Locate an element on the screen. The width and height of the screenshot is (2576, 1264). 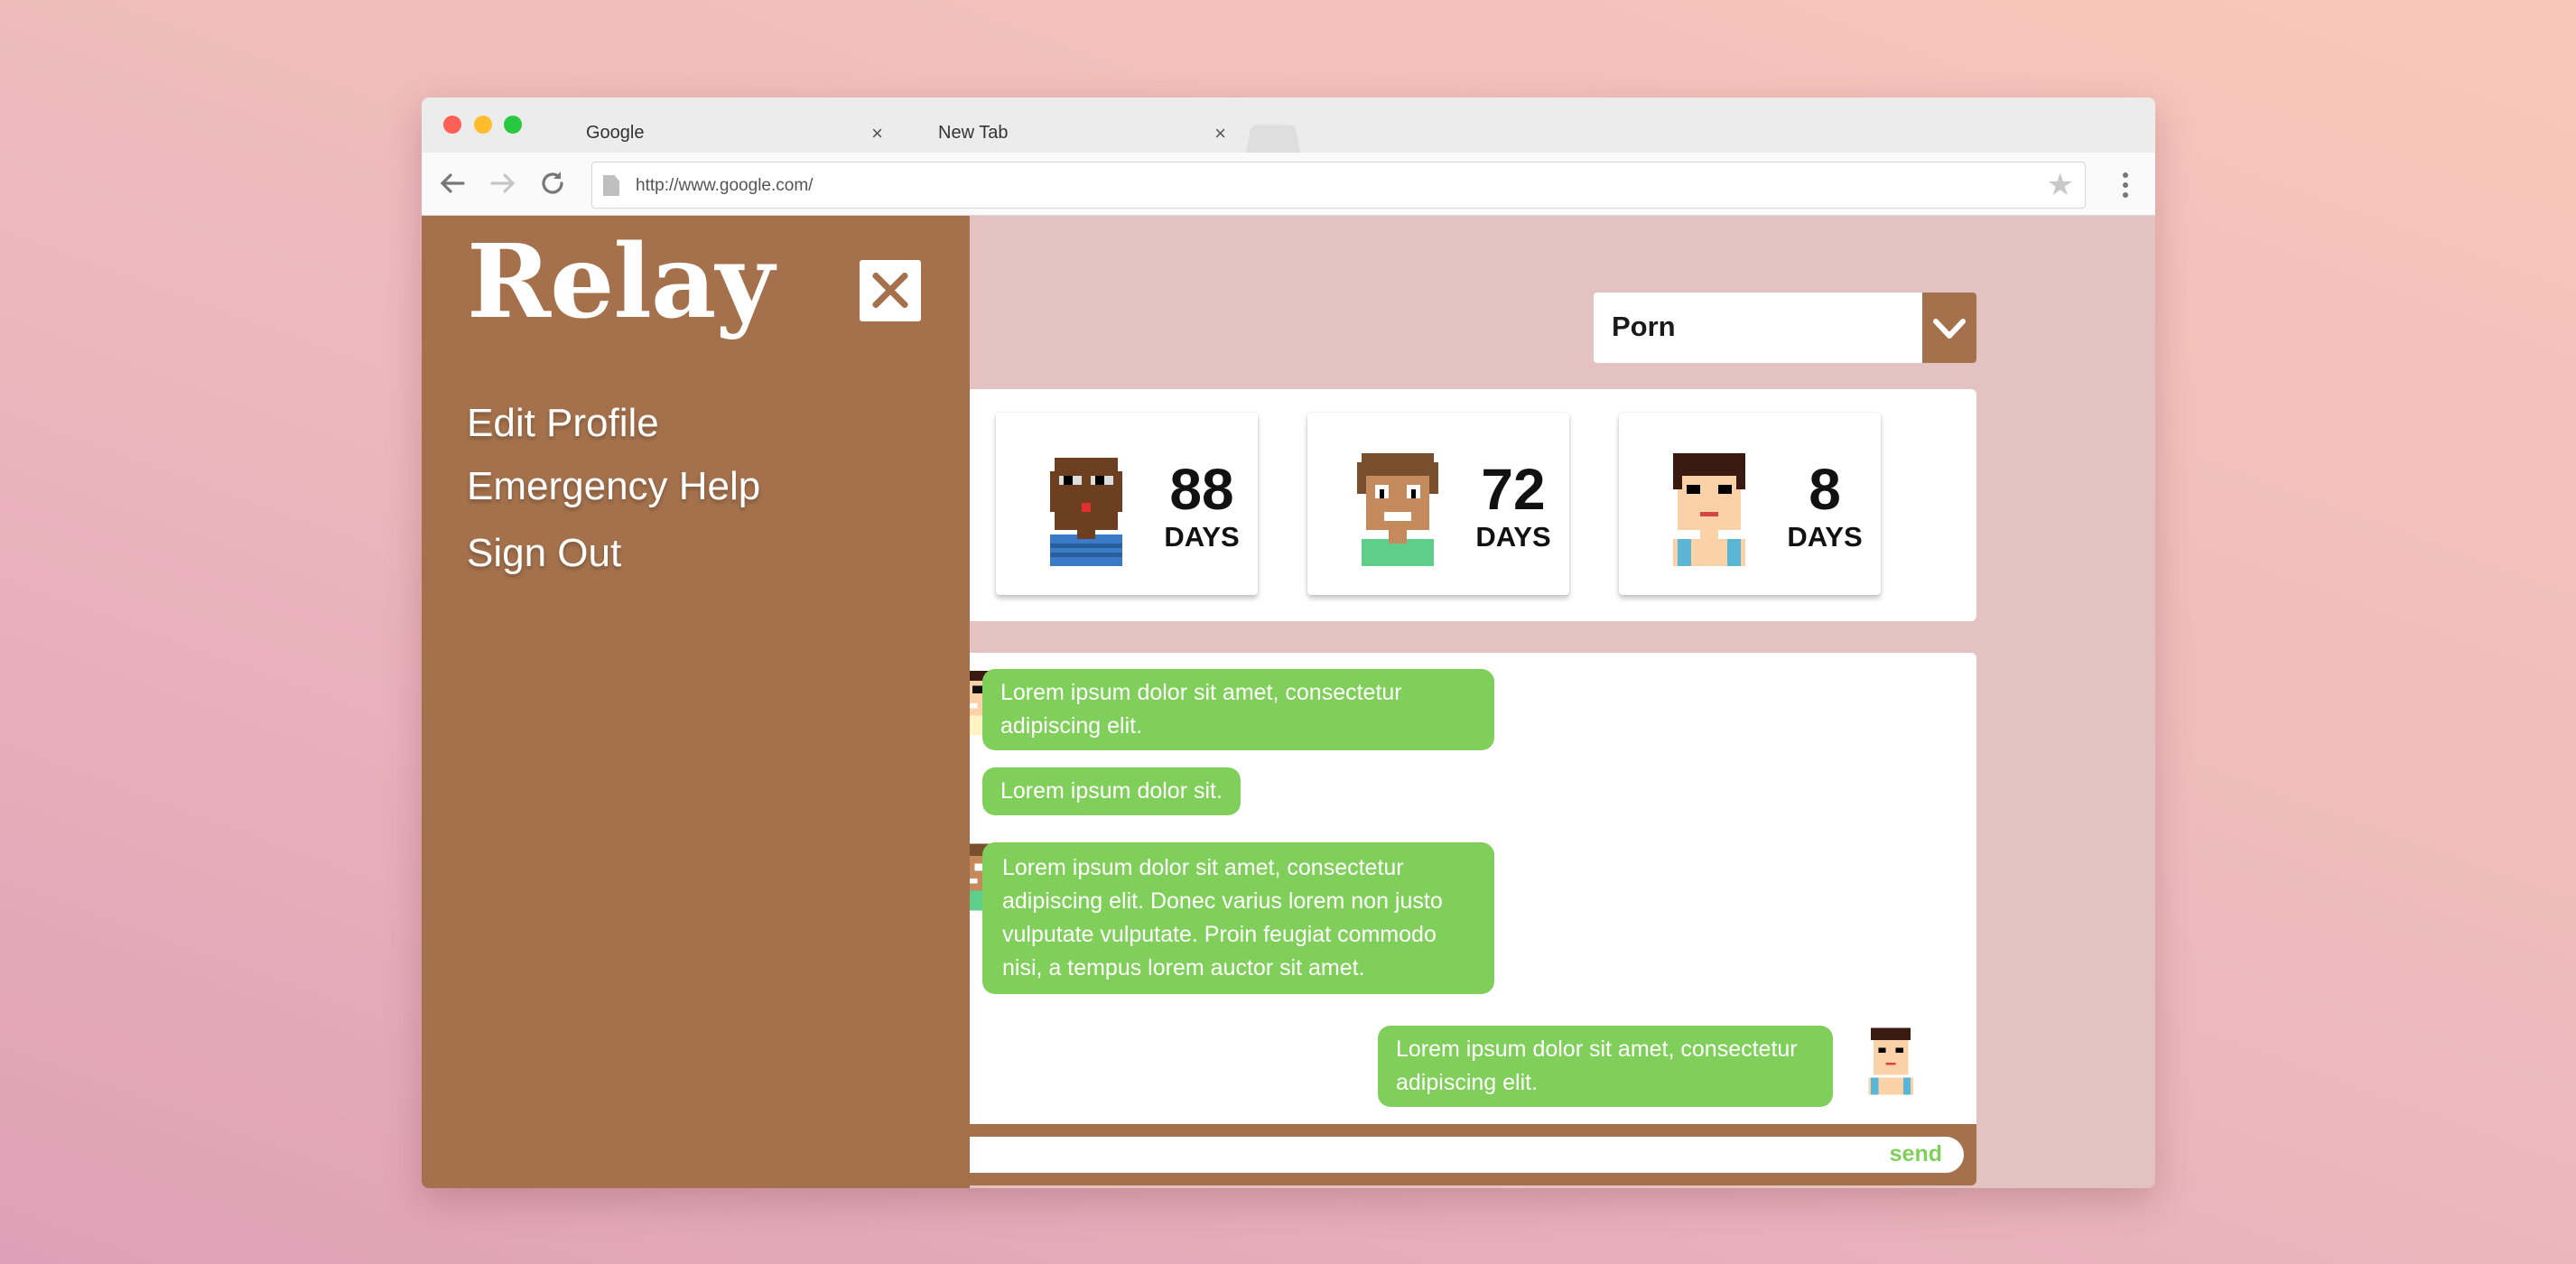
sign-out-link: Sign Out is located at coordinates (544, 553).